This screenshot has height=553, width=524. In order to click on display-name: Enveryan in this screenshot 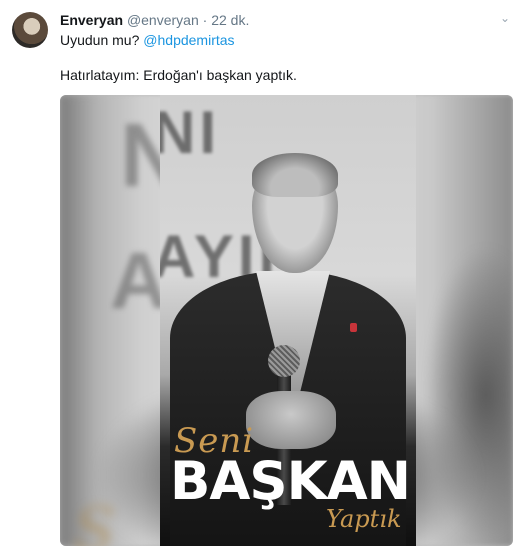, I will do `click(91, 20)`.